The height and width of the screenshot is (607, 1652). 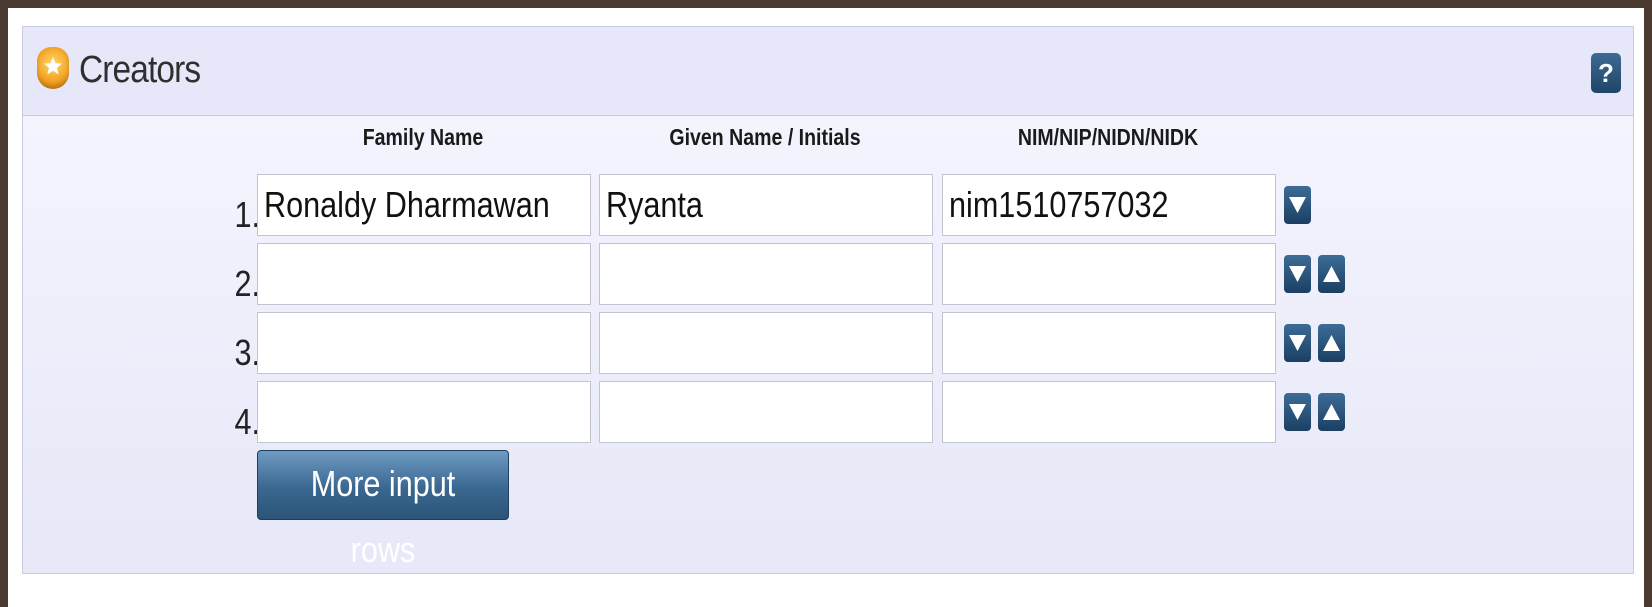 I want to click on id-number-input: nim1510757032, so click(x=1109, y=205).